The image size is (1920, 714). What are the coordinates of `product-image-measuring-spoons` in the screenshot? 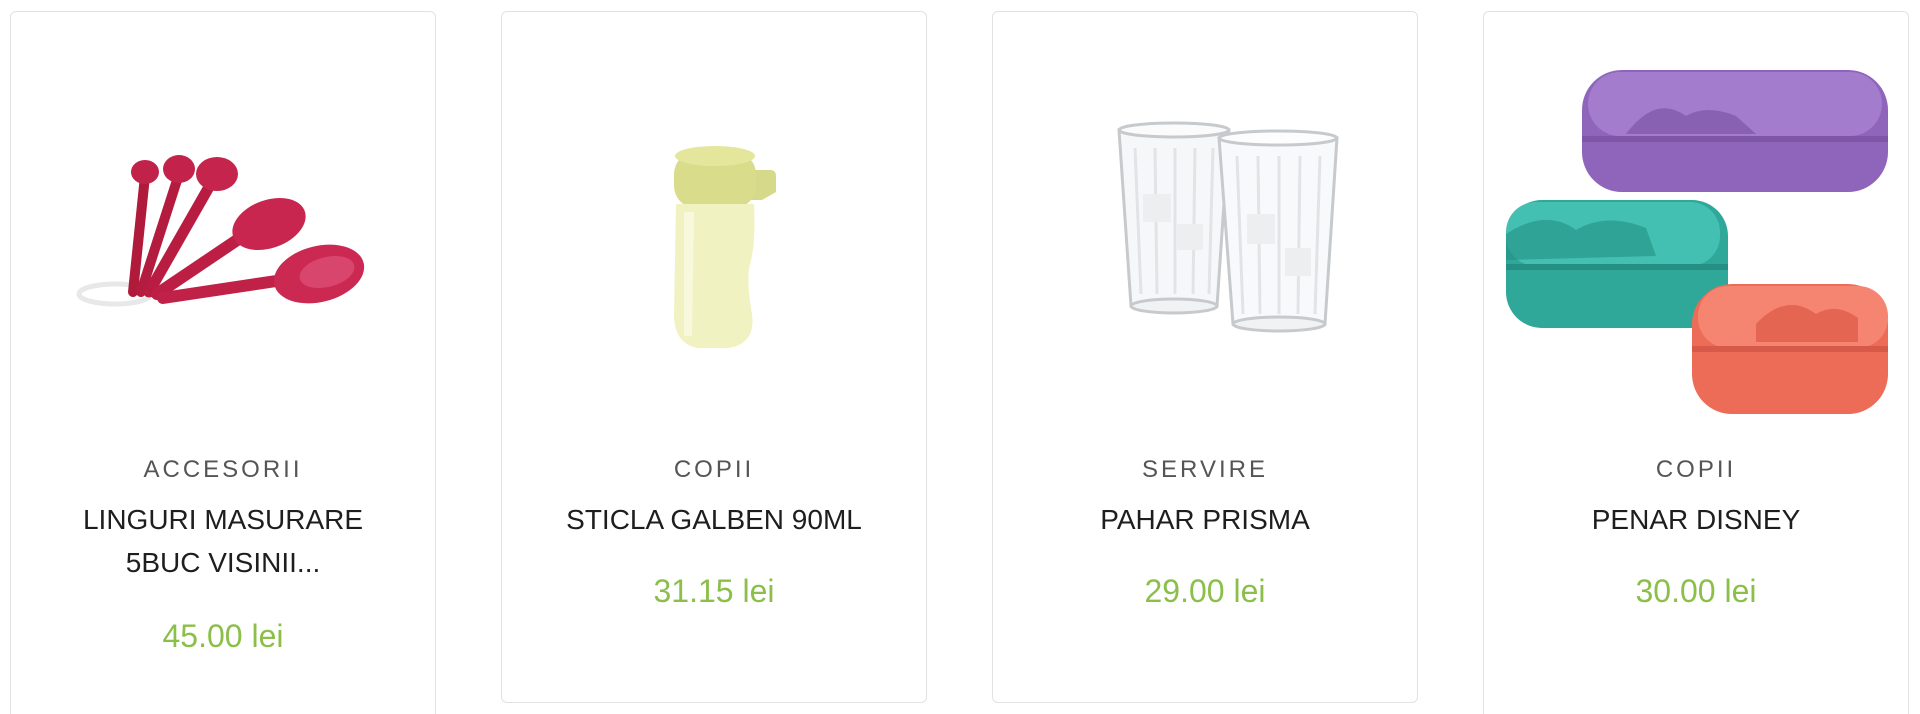 It's located at (224, 224).